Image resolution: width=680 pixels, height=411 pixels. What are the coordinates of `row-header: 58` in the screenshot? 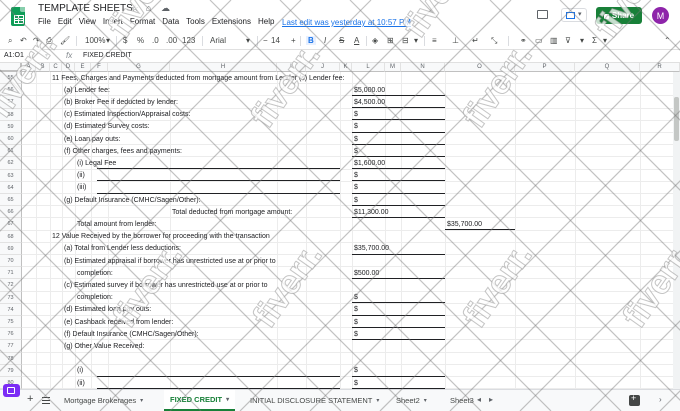 It's located at (11, 114).